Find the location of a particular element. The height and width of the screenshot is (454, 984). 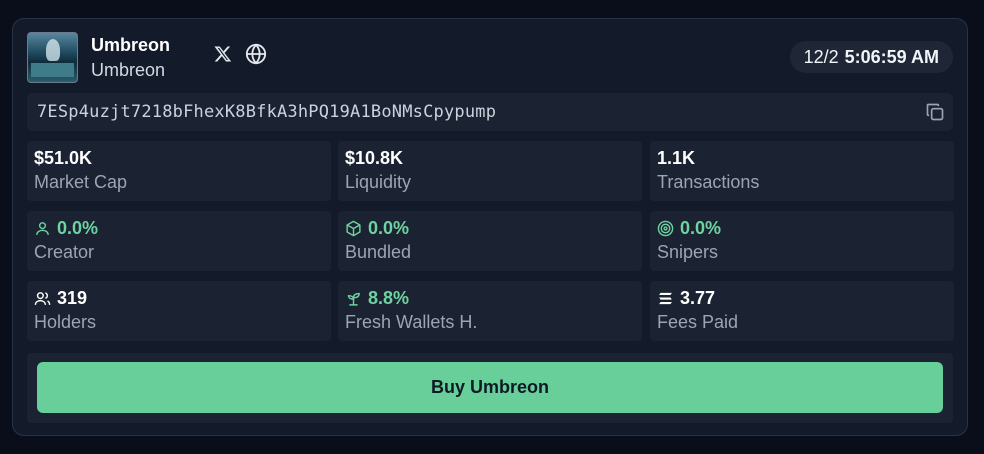

stat-value: 8.8% is located at coordinates (389, 297).